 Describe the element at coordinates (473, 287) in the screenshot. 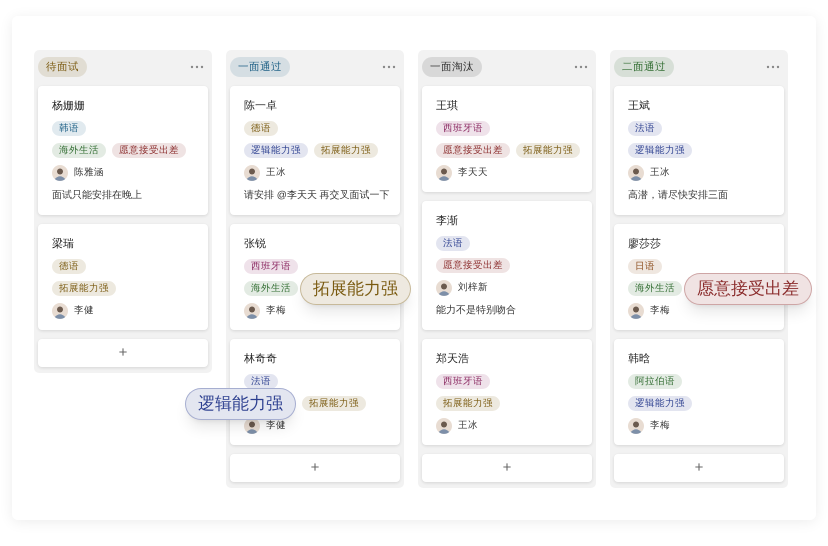

I see `assignee-name: 刘梓新` at that location.